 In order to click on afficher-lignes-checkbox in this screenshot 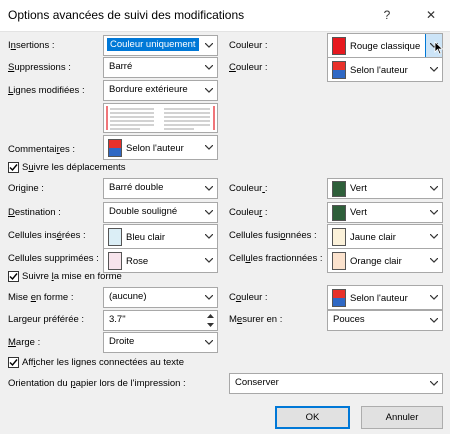, I will do `click(13, 362)`.